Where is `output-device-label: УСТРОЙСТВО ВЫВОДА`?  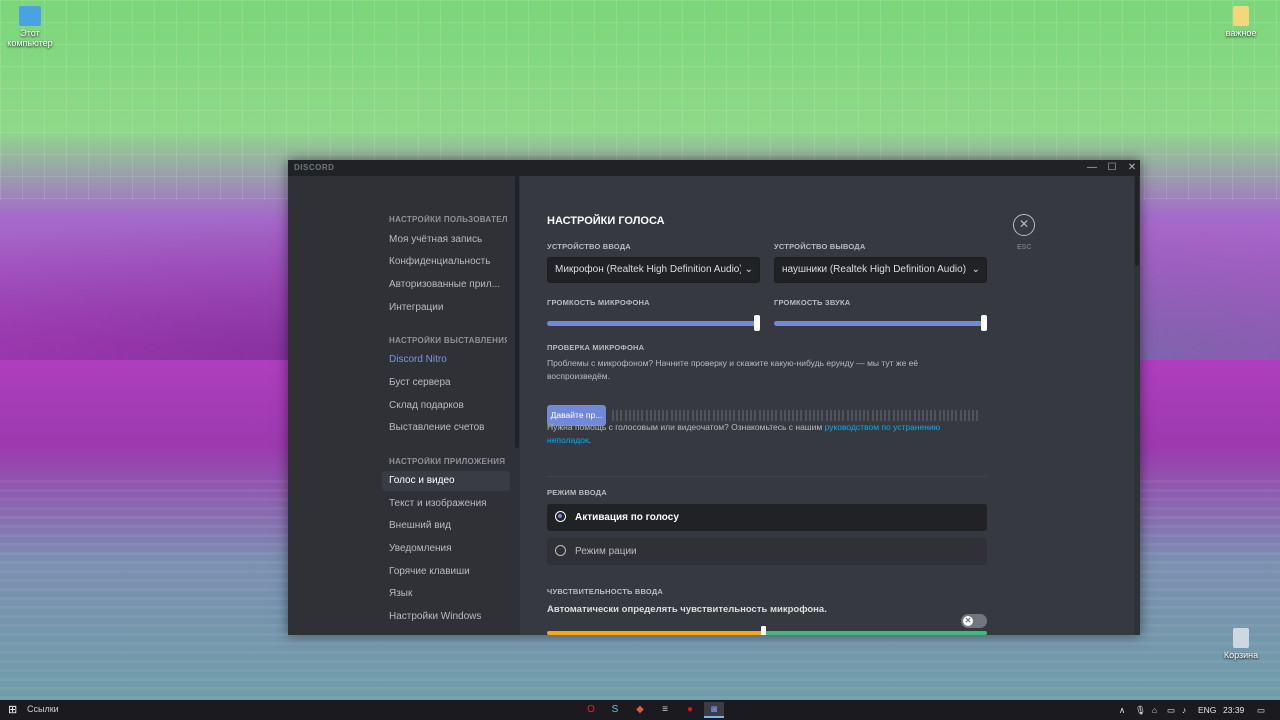 output-device-label: УСТРОЙСТВО ВЫВОДА is located at coordinates (820, 246).